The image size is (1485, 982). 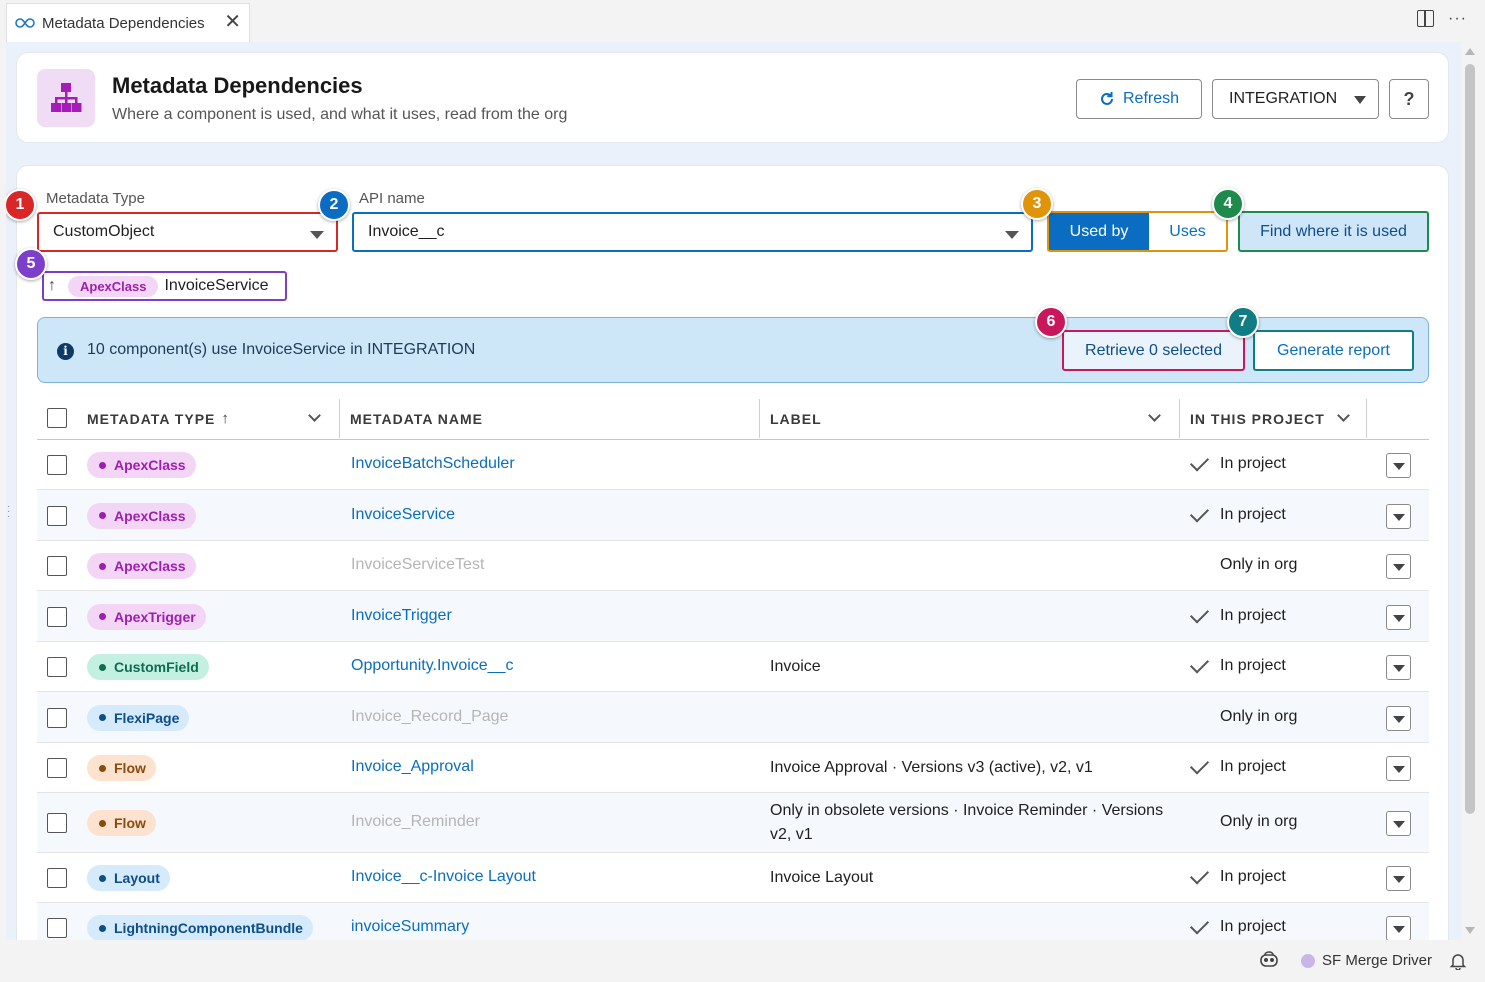 What do you see at coordinates (1470, 930) in the screenshot?
I see `scroll-down-icon` at bounding box center [1470, 930].